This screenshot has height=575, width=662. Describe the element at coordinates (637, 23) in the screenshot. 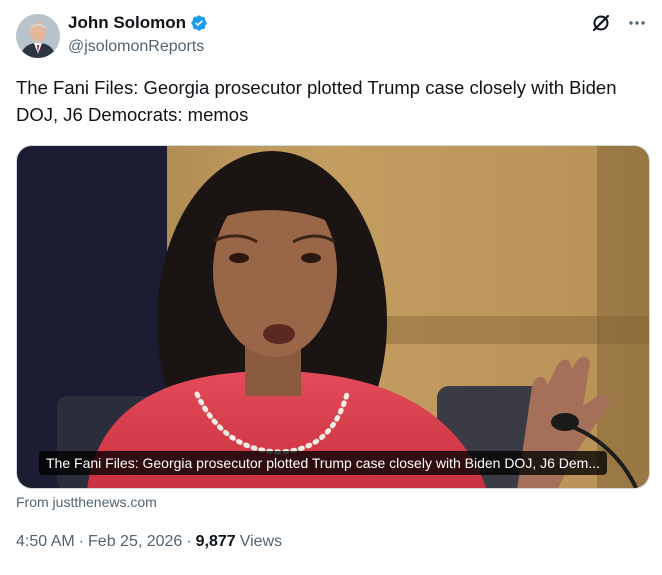

I see `more-options-icon` at that location.